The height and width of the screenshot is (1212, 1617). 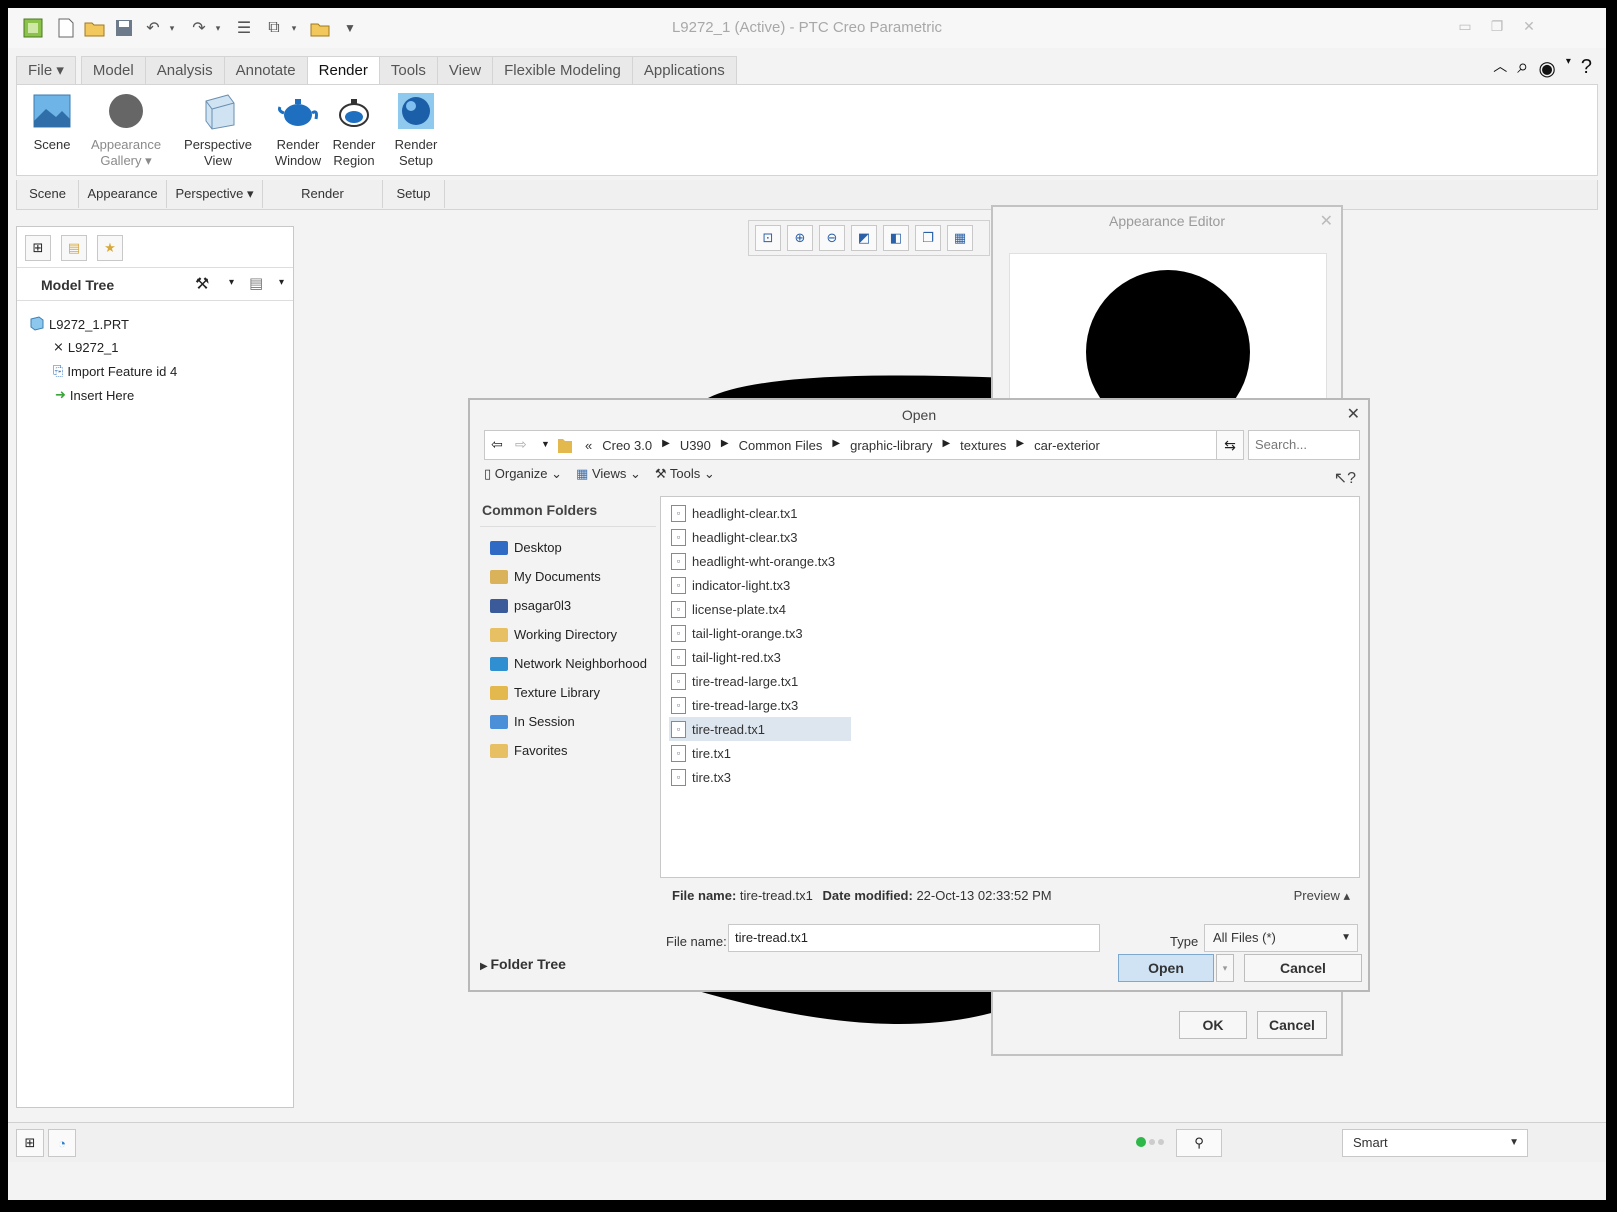 What do you see at coordinates (867, 895) in the screenshot?
I see `info-date-label: Date modified:` at bounding box center [867, 895].